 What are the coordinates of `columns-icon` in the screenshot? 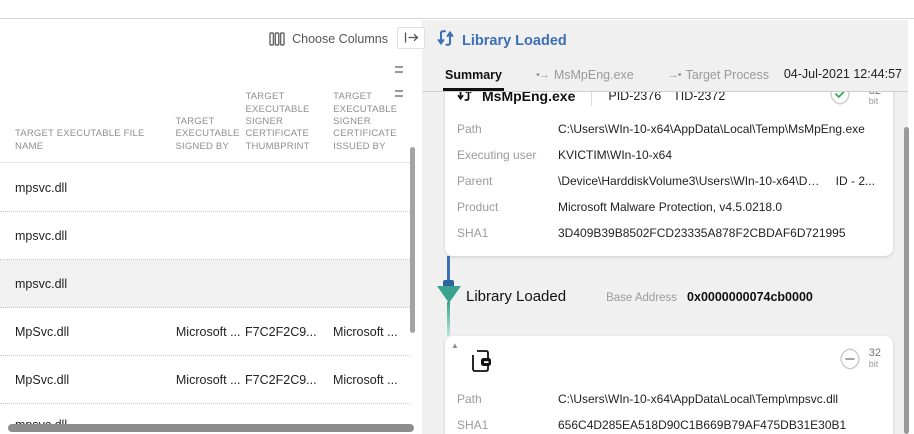 It's located at (277, 39).